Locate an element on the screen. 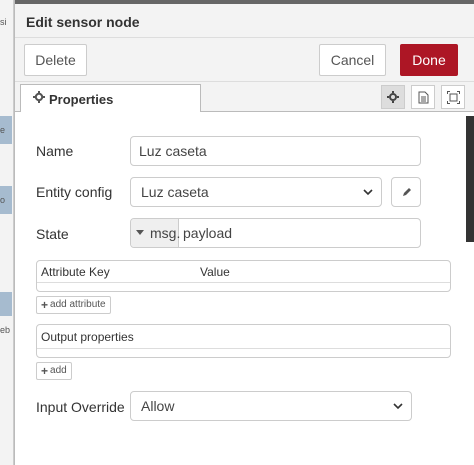 The height and width of the screenshot is (465, 474). attributes-list: Attribute Key Value is located at coordinates (243, 276).